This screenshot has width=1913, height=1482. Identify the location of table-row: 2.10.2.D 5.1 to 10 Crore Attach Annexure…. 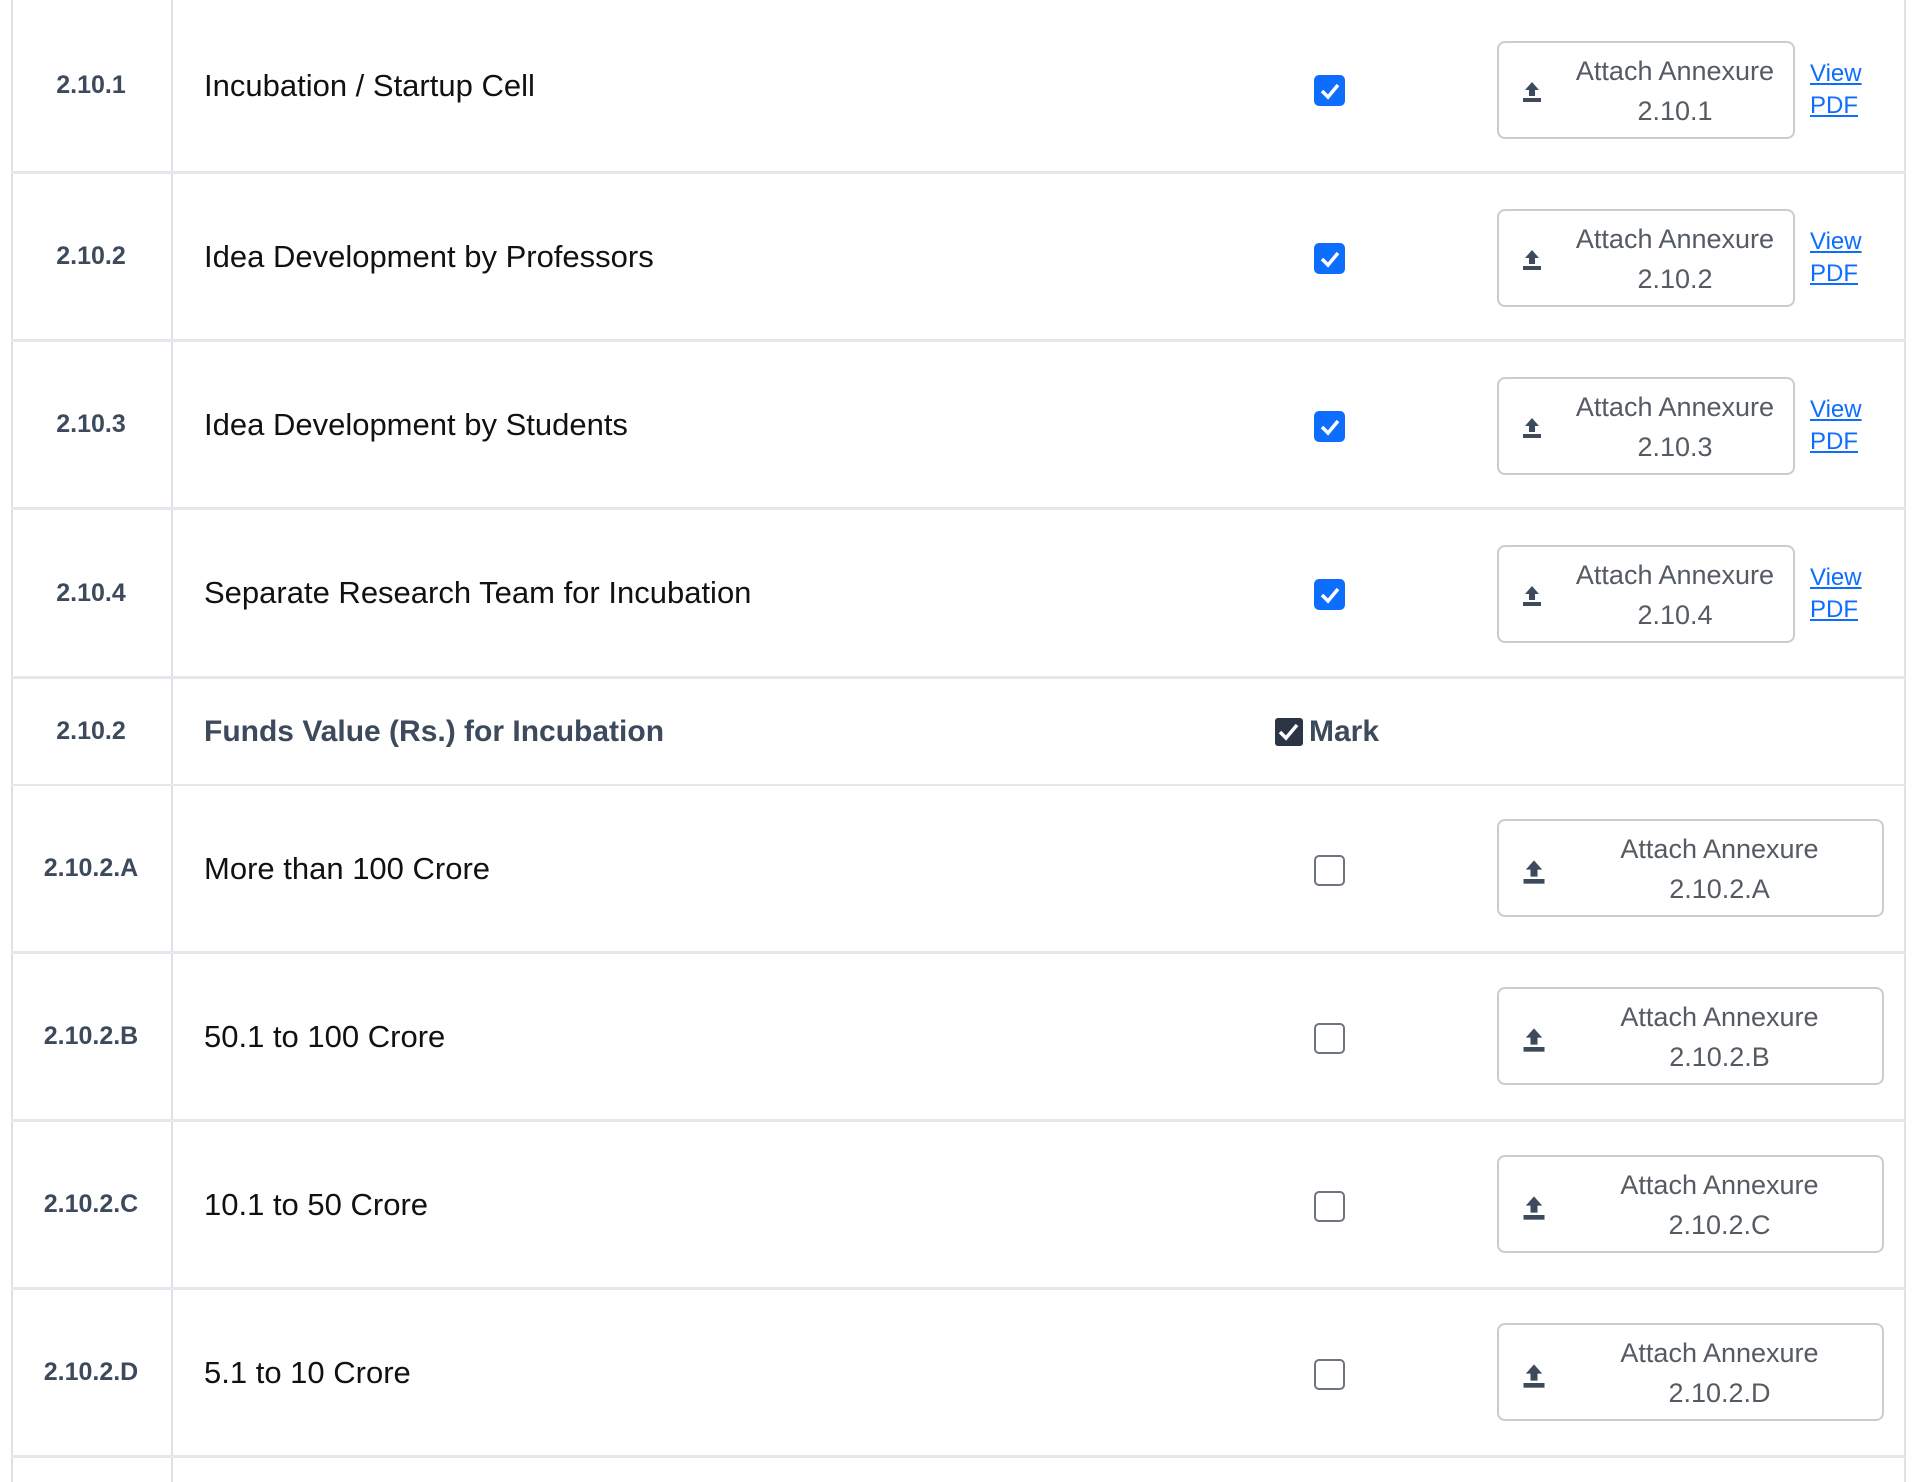
(958, 1374).